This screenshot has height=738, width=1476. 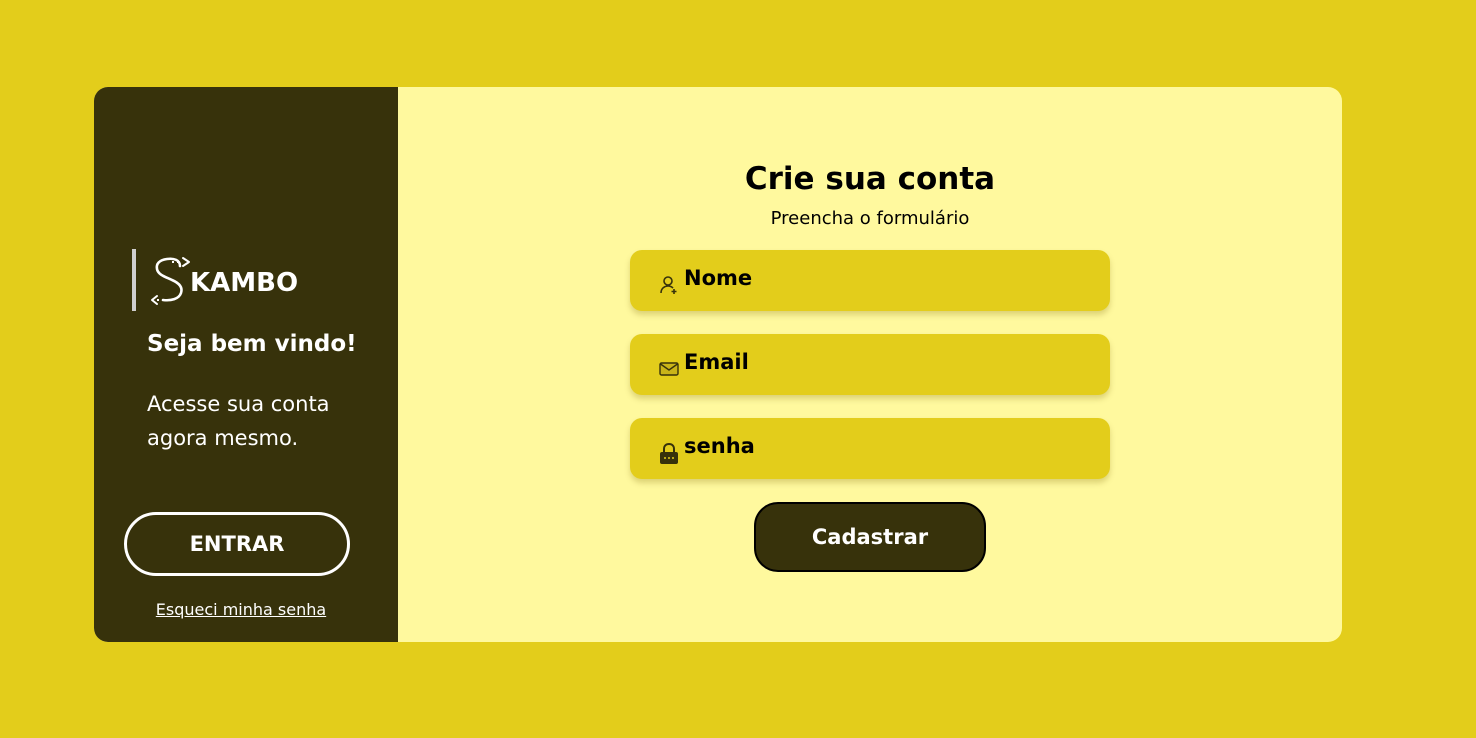 I want to click on brand-logo: KAMBO, so click(x=215, y=280).